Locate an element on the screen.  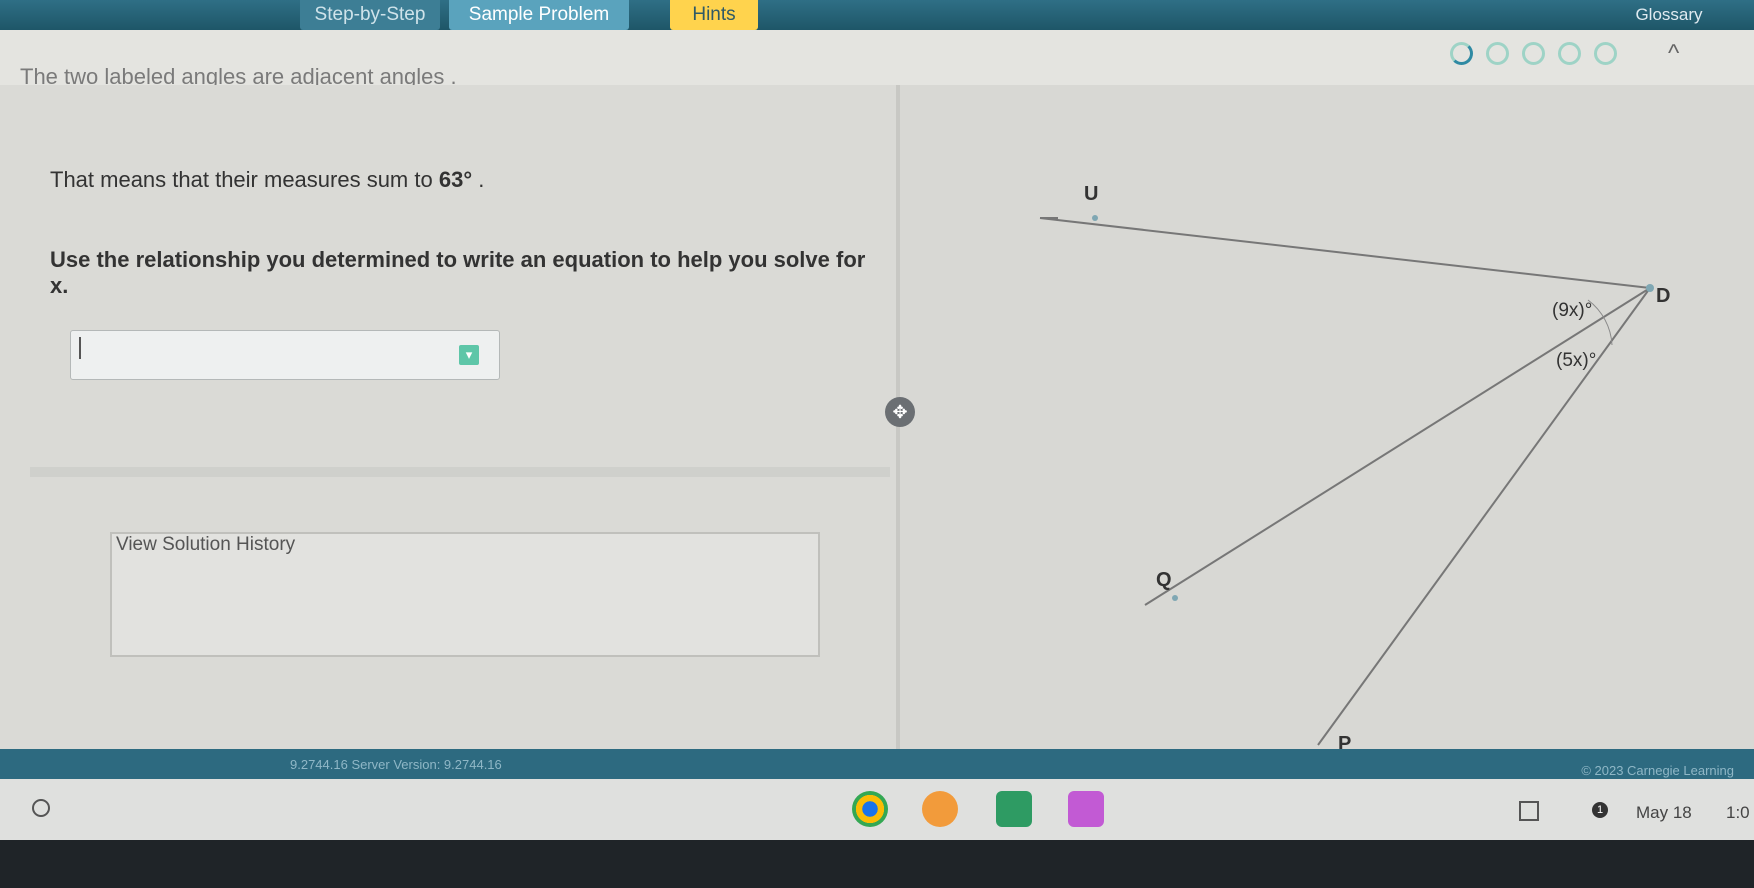
copyright-text: © 2023 Carnegie Learning is located at coordinates (1657, 770).